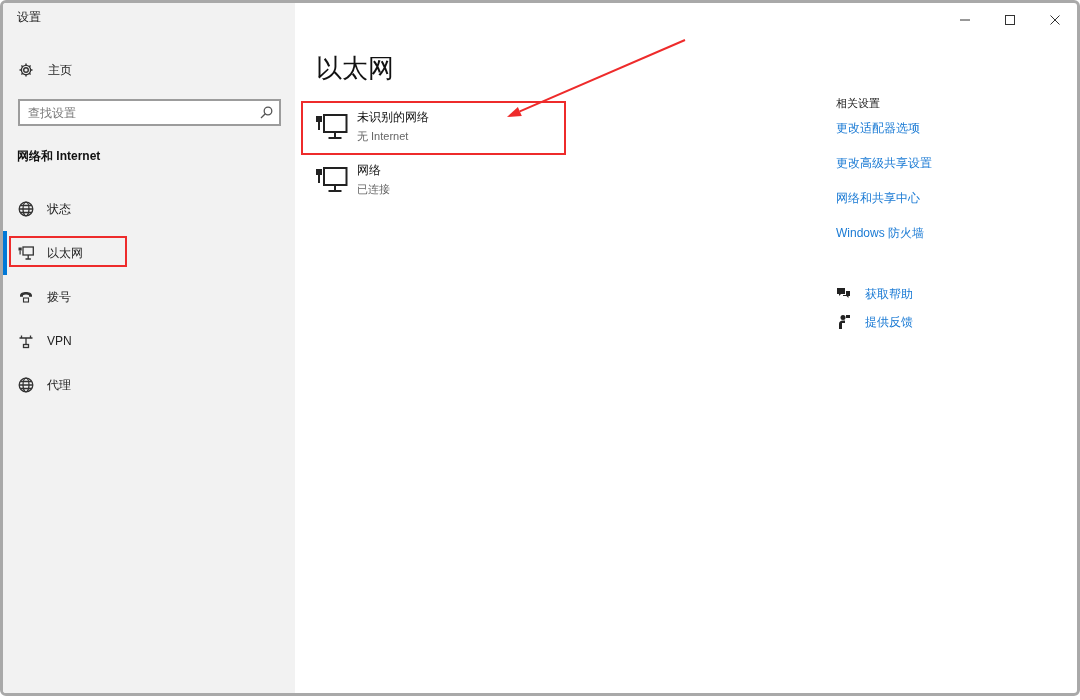  I want to click on nav-item: VPN, so click(149, 341).